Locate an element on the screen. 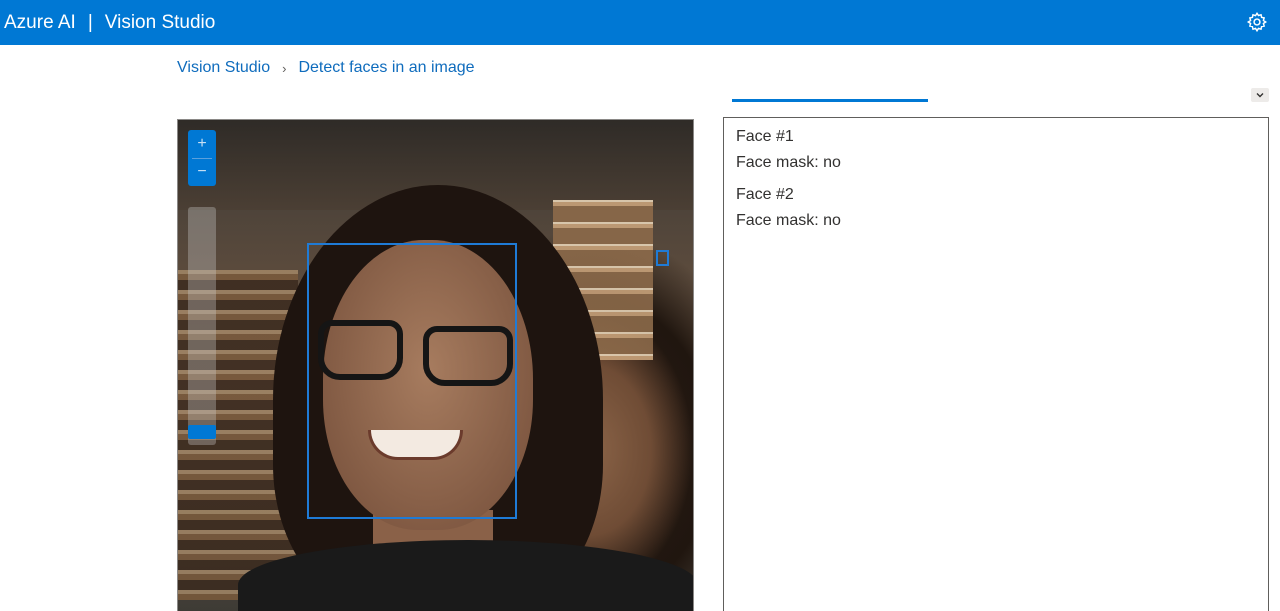 The image size is (1280, 611). zoom-slider-thumb is located at coordinates (202, 432).